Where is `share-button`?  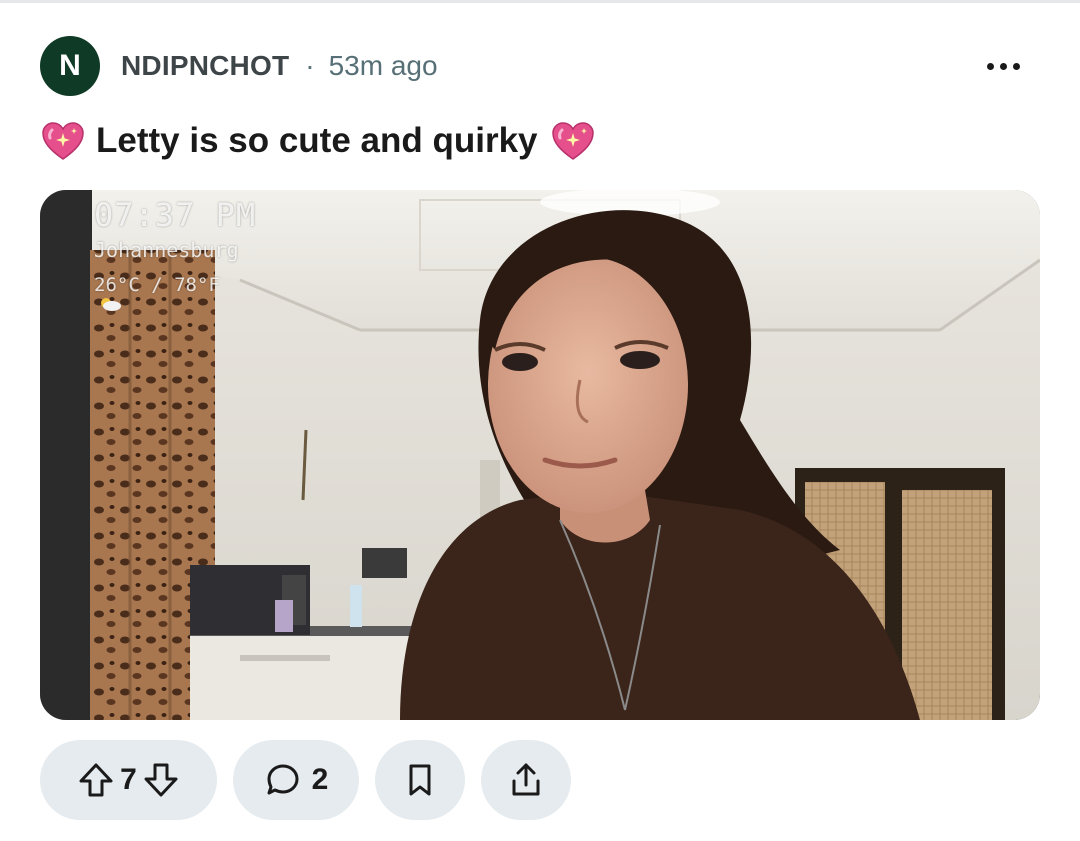
share-button is located at coordinates (526, 780).